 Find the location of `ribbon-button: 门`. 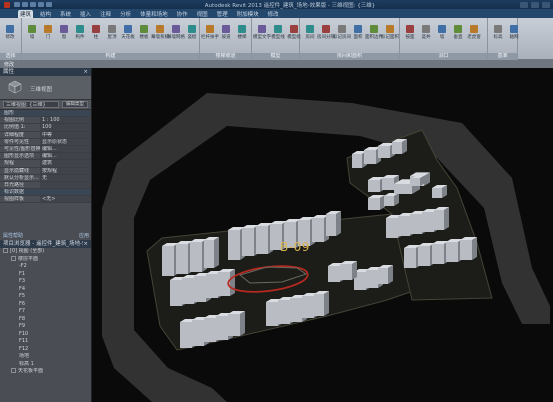

ribbon-button: 门 is located at coordinates (48, 32).